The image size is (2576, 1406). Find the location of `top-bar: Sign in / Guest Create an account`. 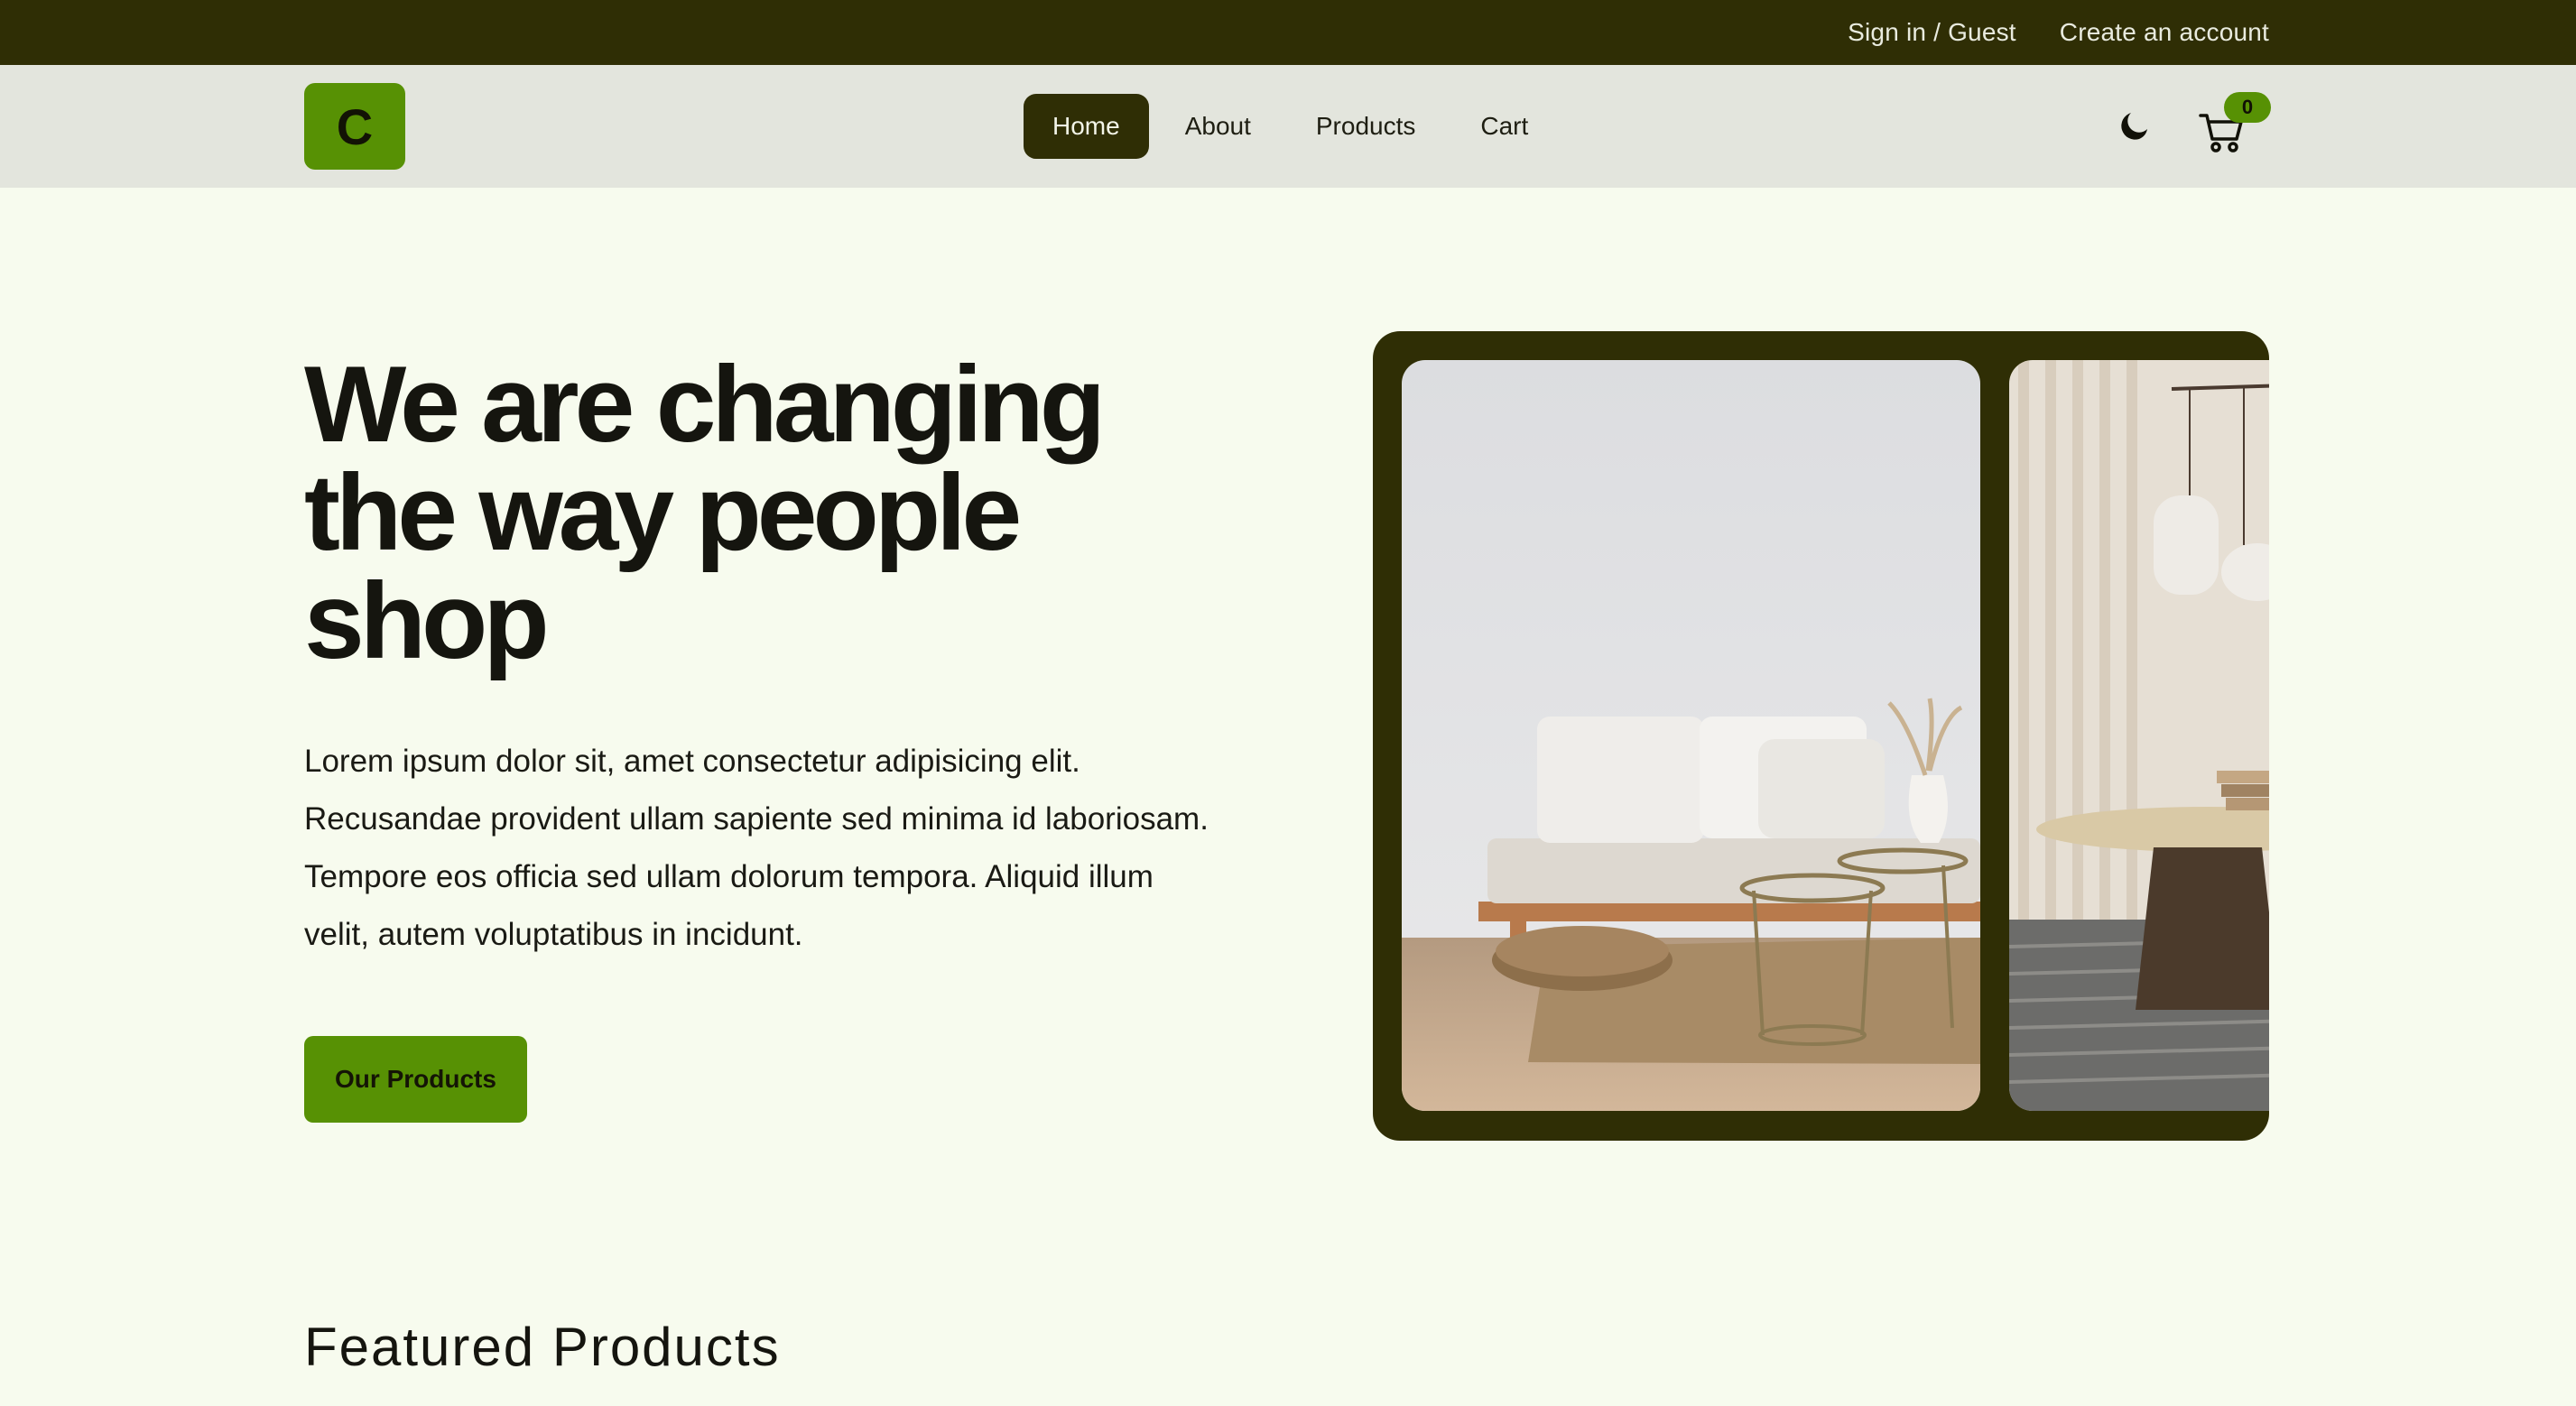

top-bar: Sign in / Guest Create an account is located at coordinates (1288, 32).